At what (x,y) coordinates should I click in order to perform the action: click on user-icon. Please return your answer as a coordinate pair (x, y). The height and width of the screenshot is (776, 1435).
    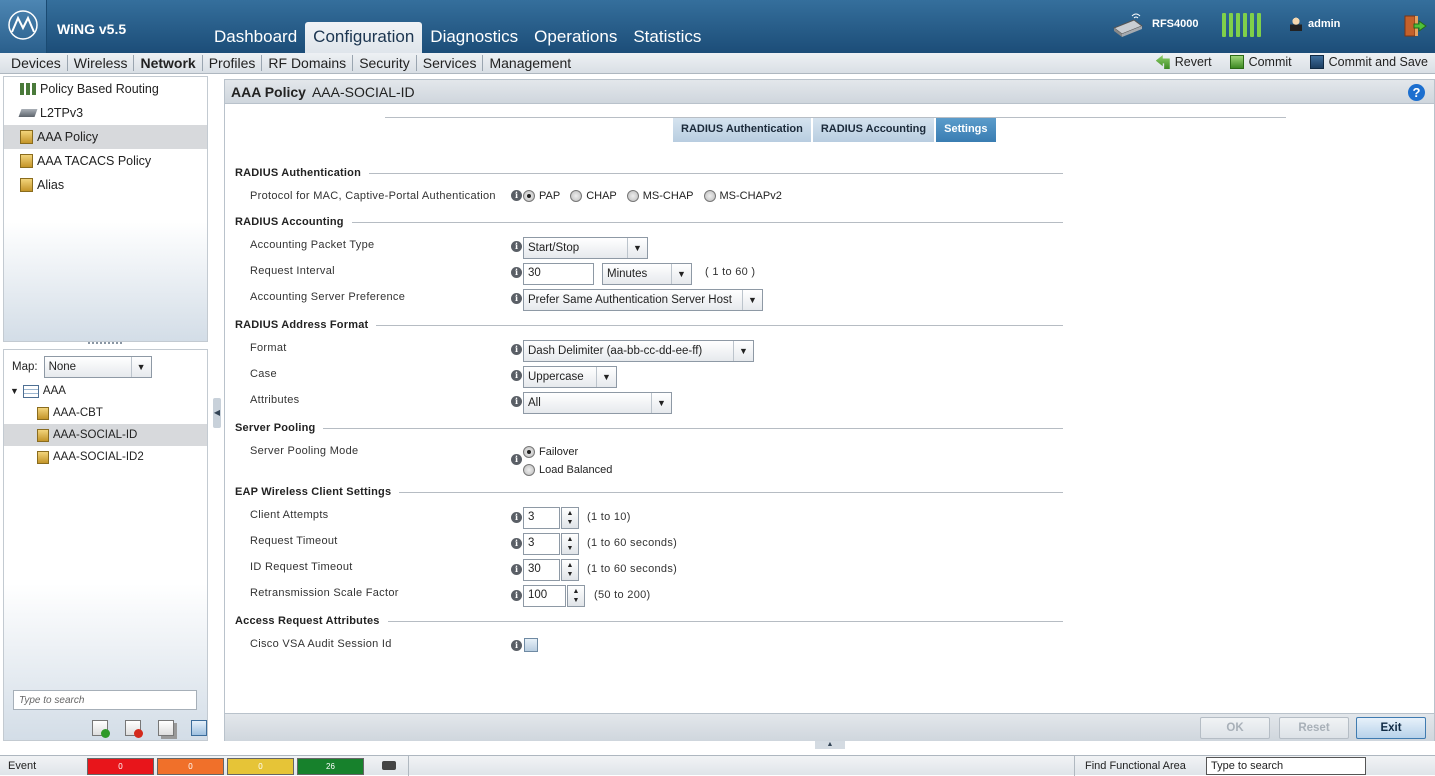
    Looking at the image, I should click on (1296, 24).